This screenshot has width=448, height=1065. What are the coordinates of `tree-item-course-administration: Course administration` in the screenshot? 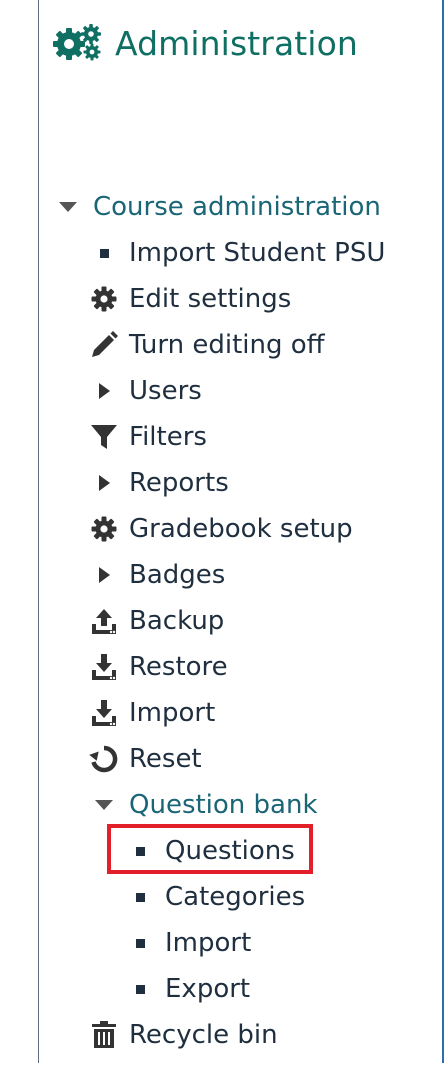 It's located at (216, 207).